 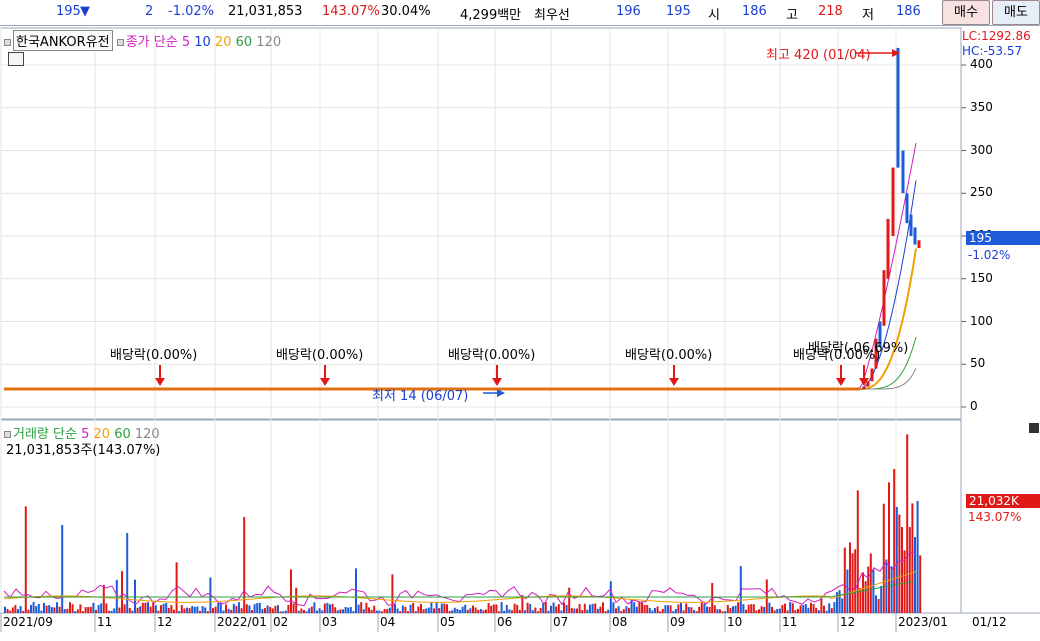 What do you see at coordinates (330, 622) in the screenshot?
I see `x-axis-label: 03` at bounding box center [330, 622].